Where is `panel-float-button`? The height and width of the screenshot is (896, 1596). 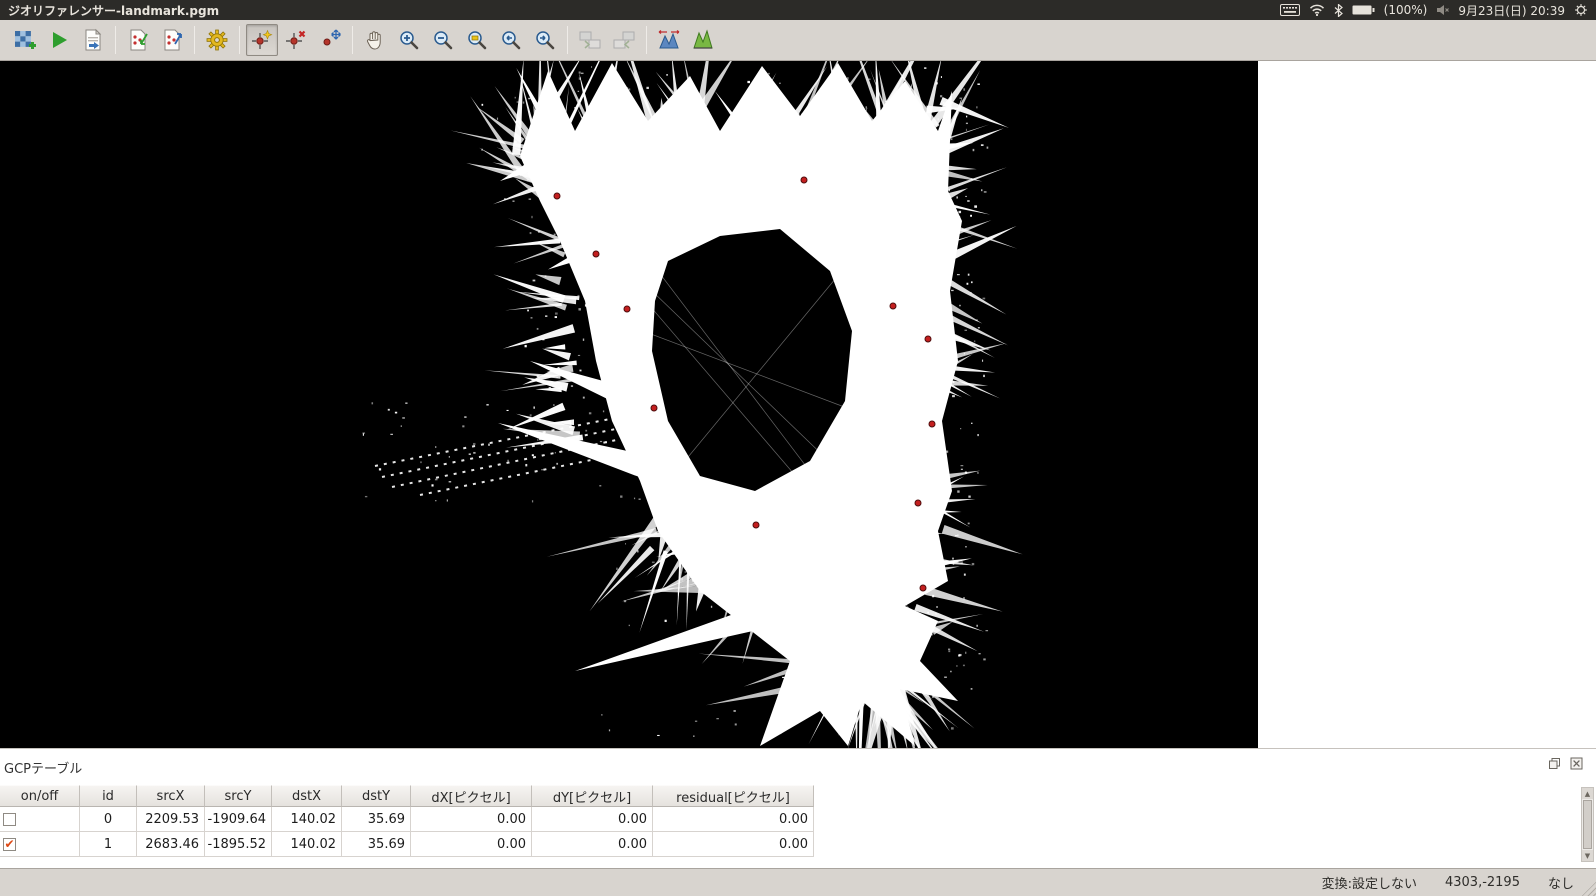
panel-float-button is located at coordinates (1554, 763).